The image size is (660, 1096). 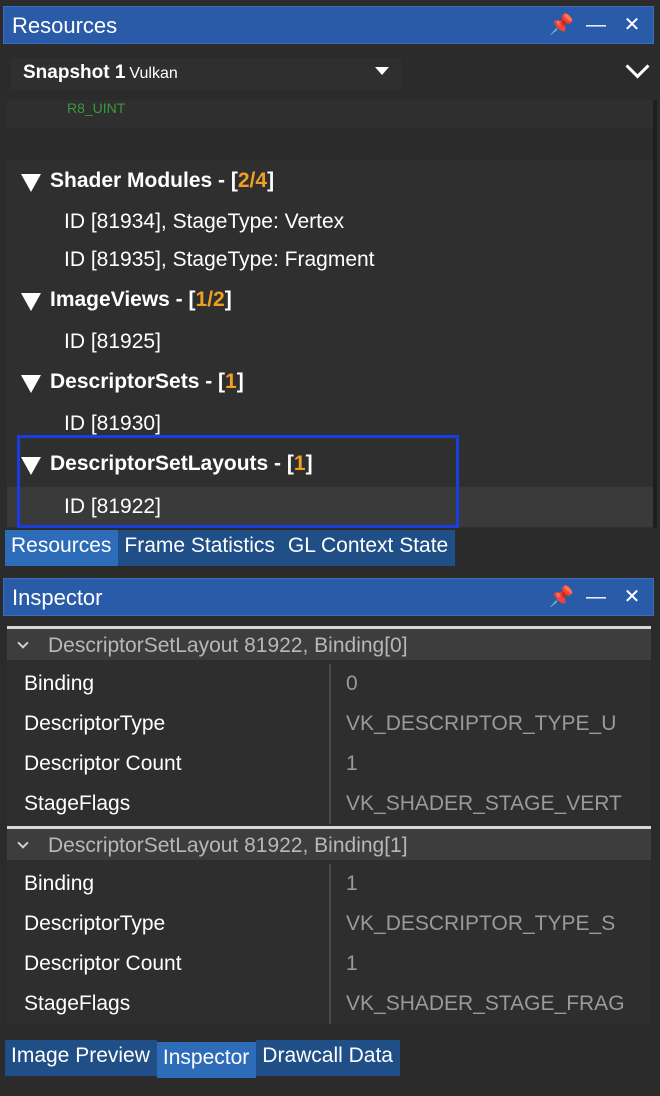 What do you see at coordinates (330, 222) in the screenshot?
I see `tree-item-shader-vertex: ID [81934], StageType: Vertex` at bounding box center [330, 222].